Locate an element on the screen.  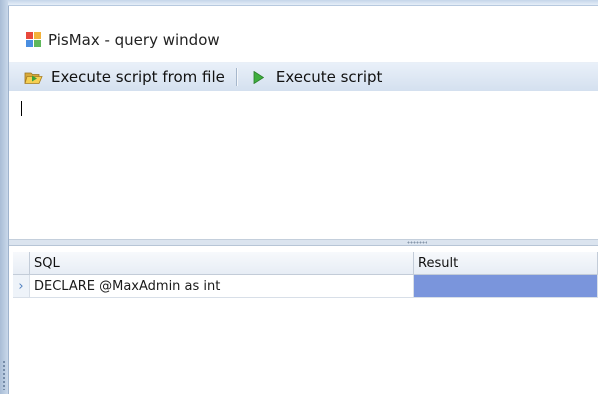
results-header-row: SQL Result is located at coordinates (305, 263).